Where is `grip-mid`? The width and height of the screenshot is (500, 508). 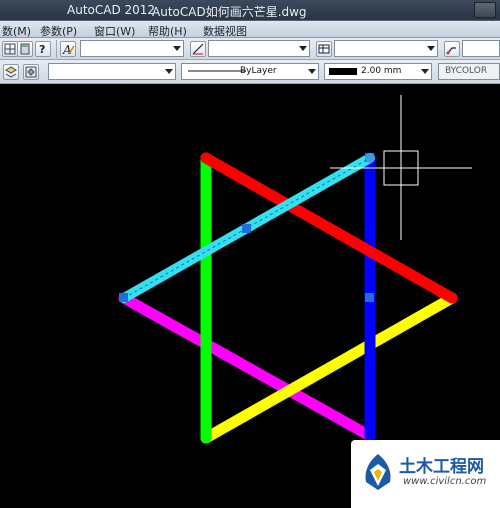
grip-mid is located at coordinates (246, 228).